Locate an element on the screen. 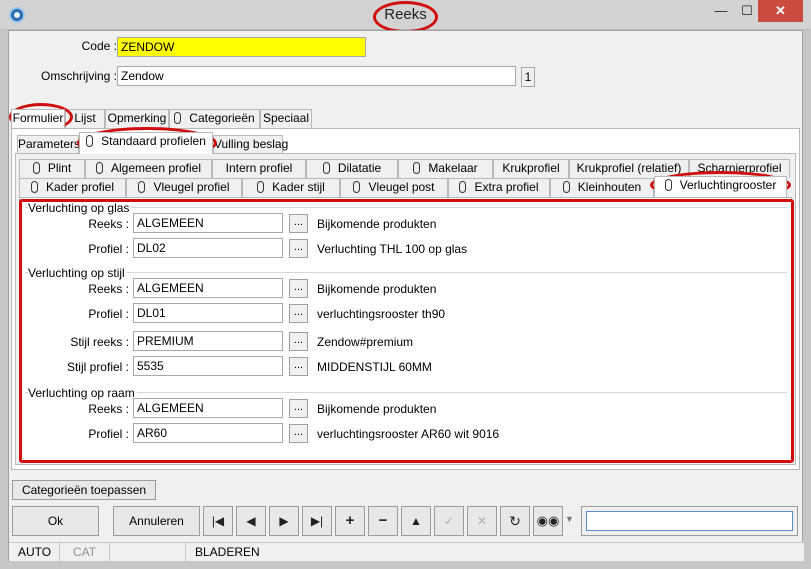  tab-vleugel-profiel: Vleugel profiel is located at coordinates (184, 187).